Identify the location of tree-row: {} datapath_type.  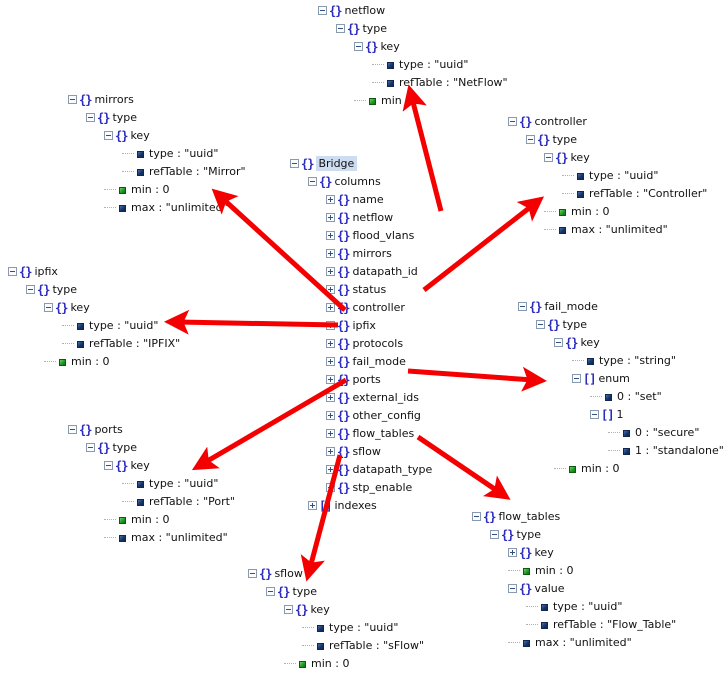
(361, 470).